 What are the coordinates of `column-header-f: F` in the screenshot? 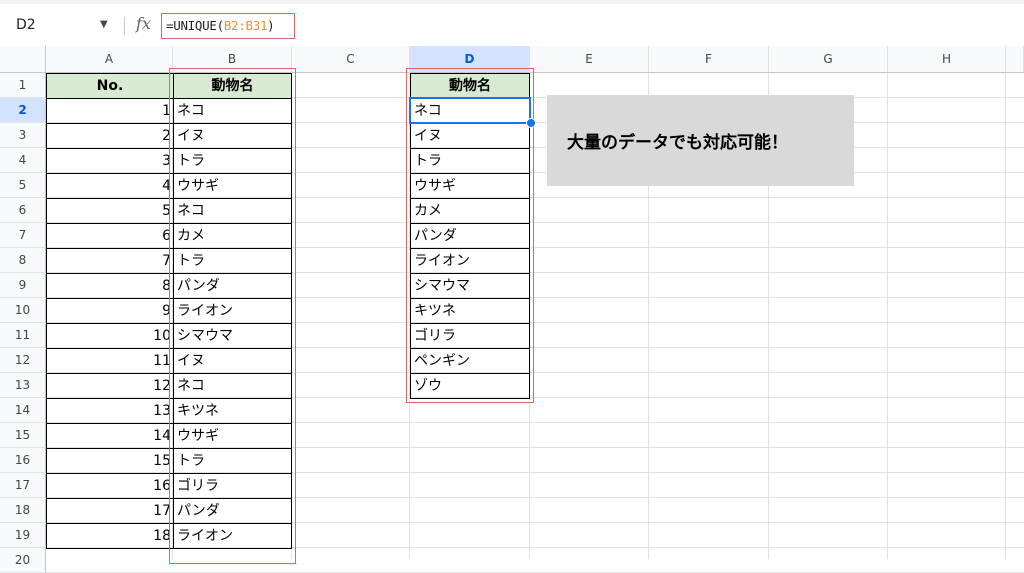 It's located at (709, 59).